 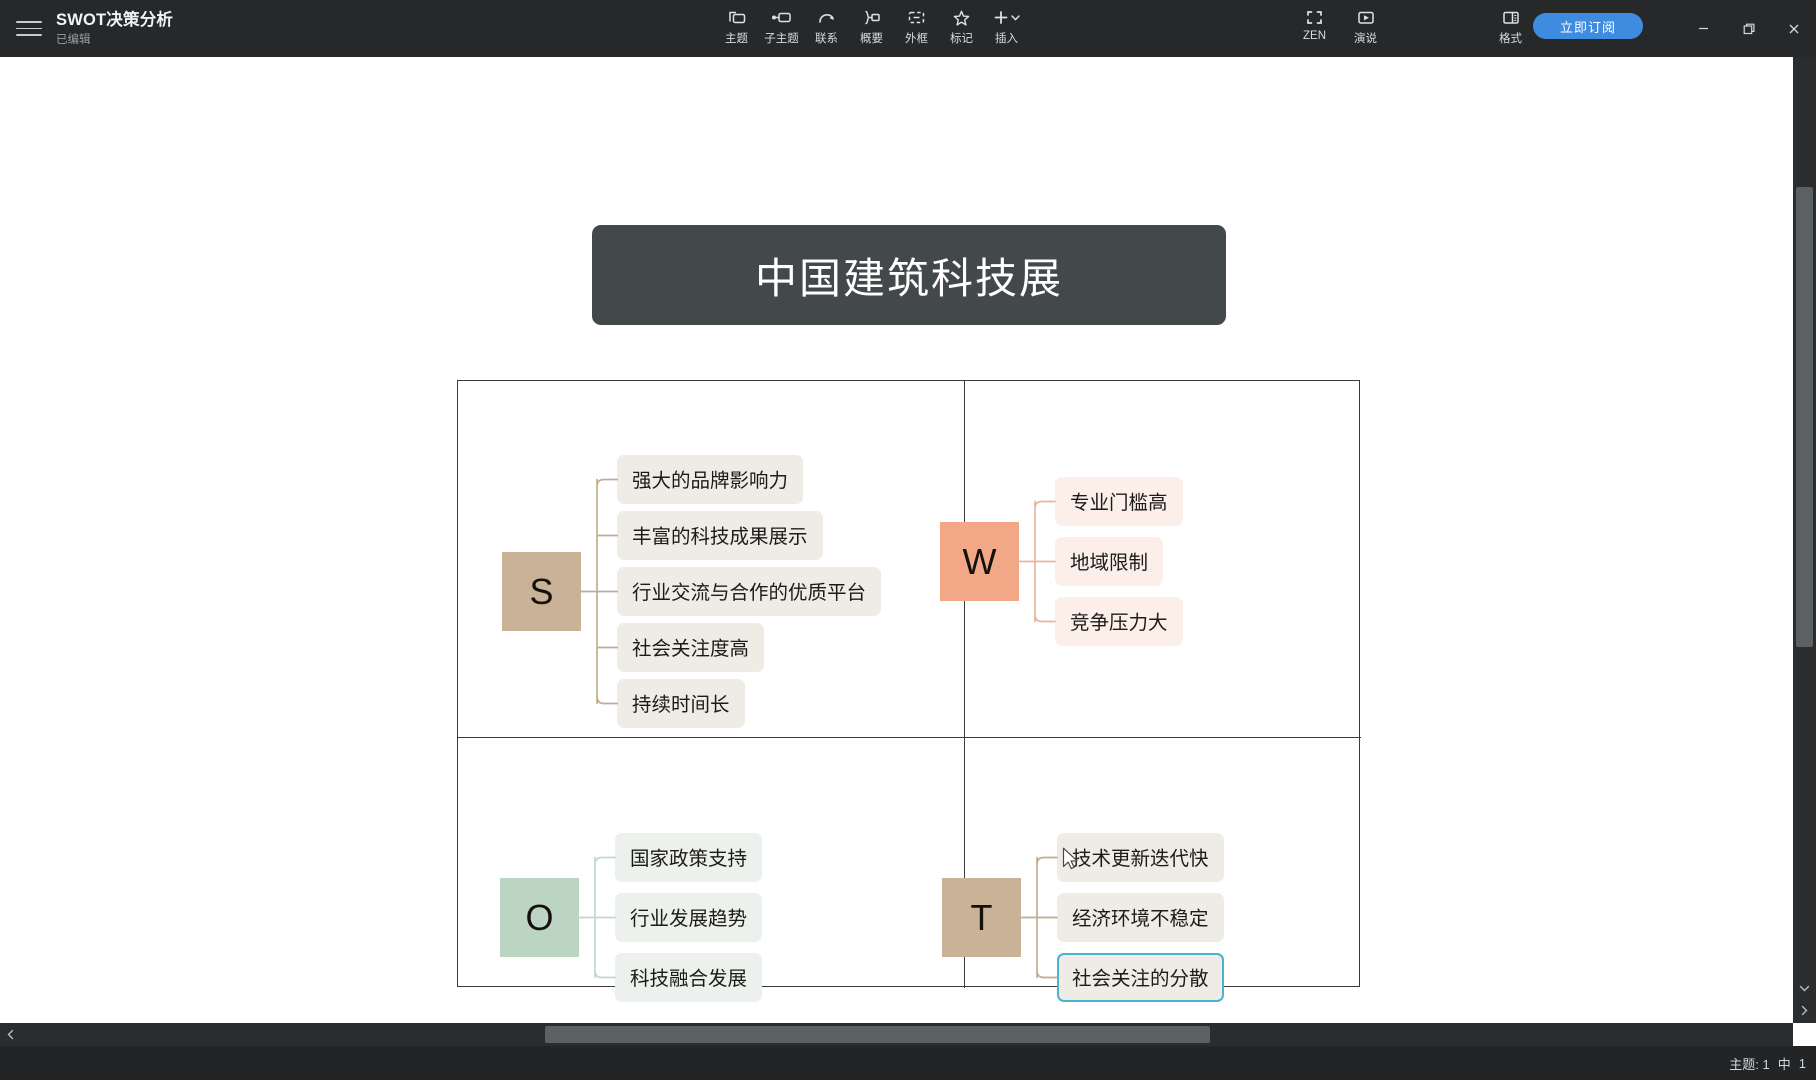 I want to click on node-letter-w: W, so click(x=979, y=561).